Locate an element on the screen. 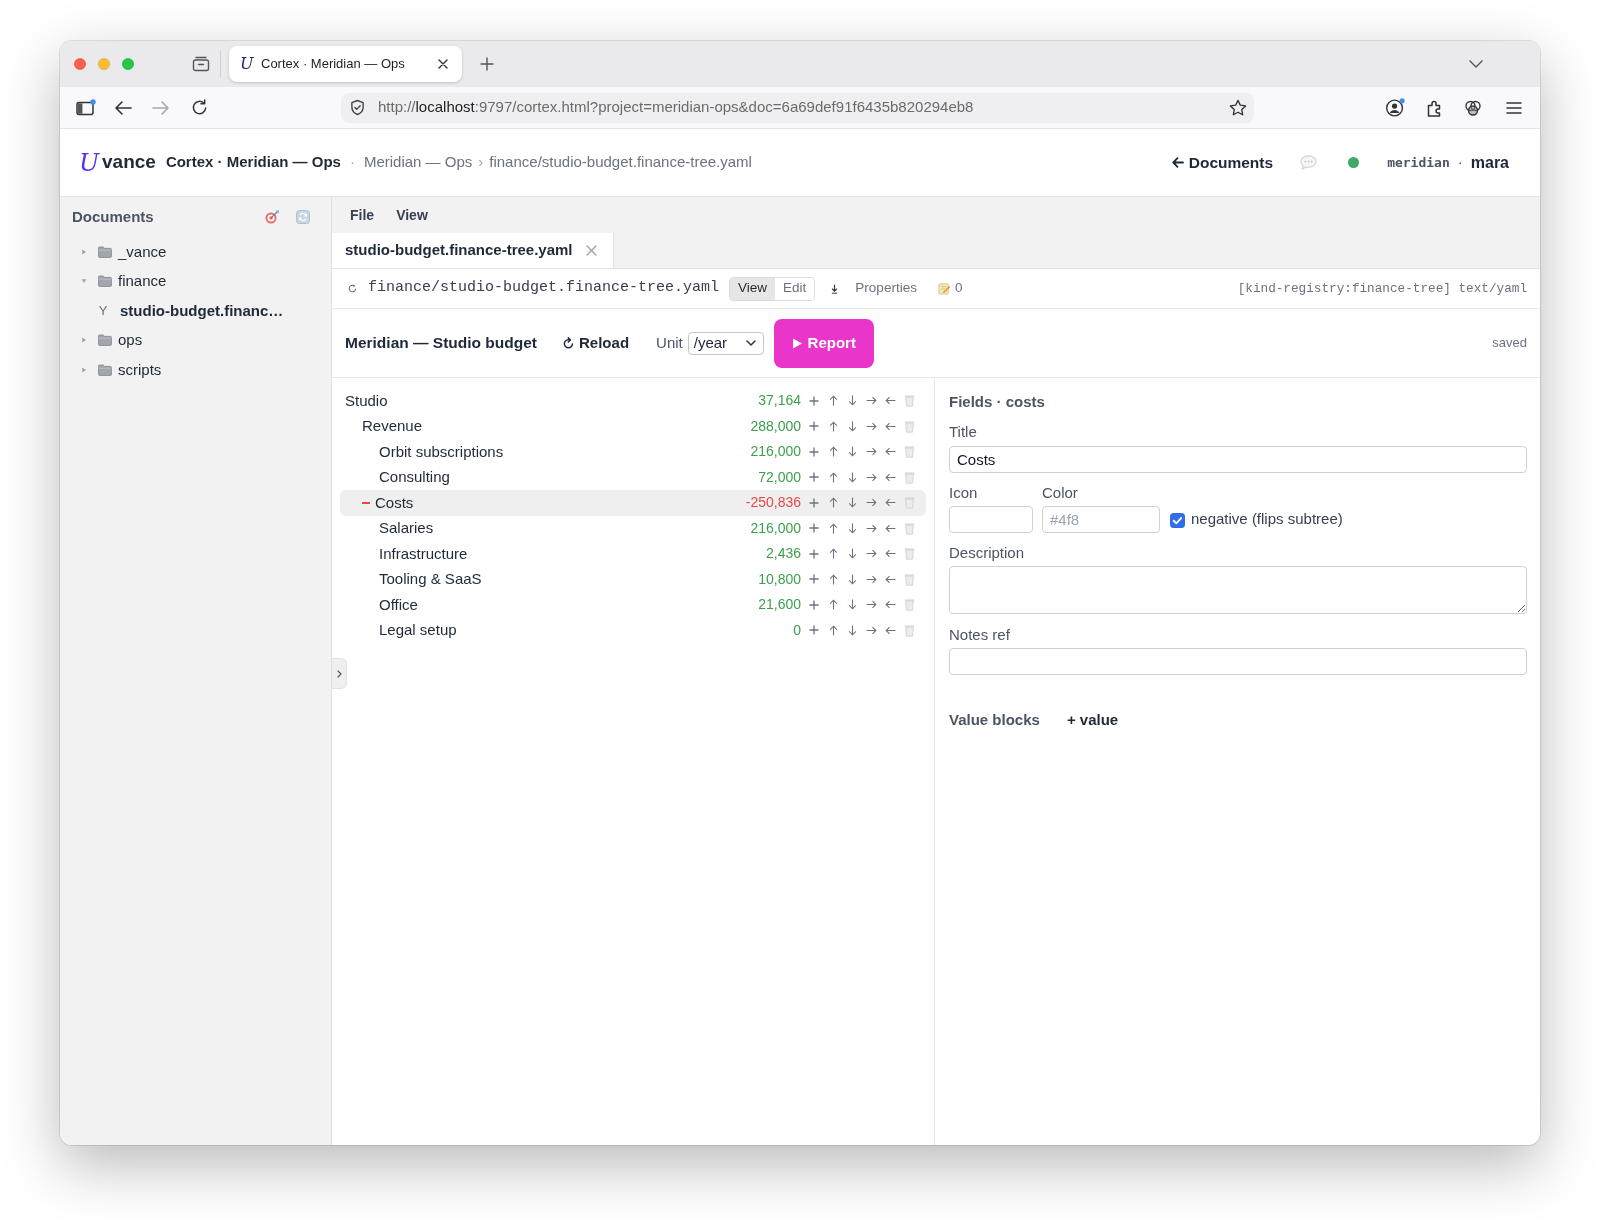 The image size is (1600, 1224). color-field: #4f8 is located at coordinates (1101, 519).